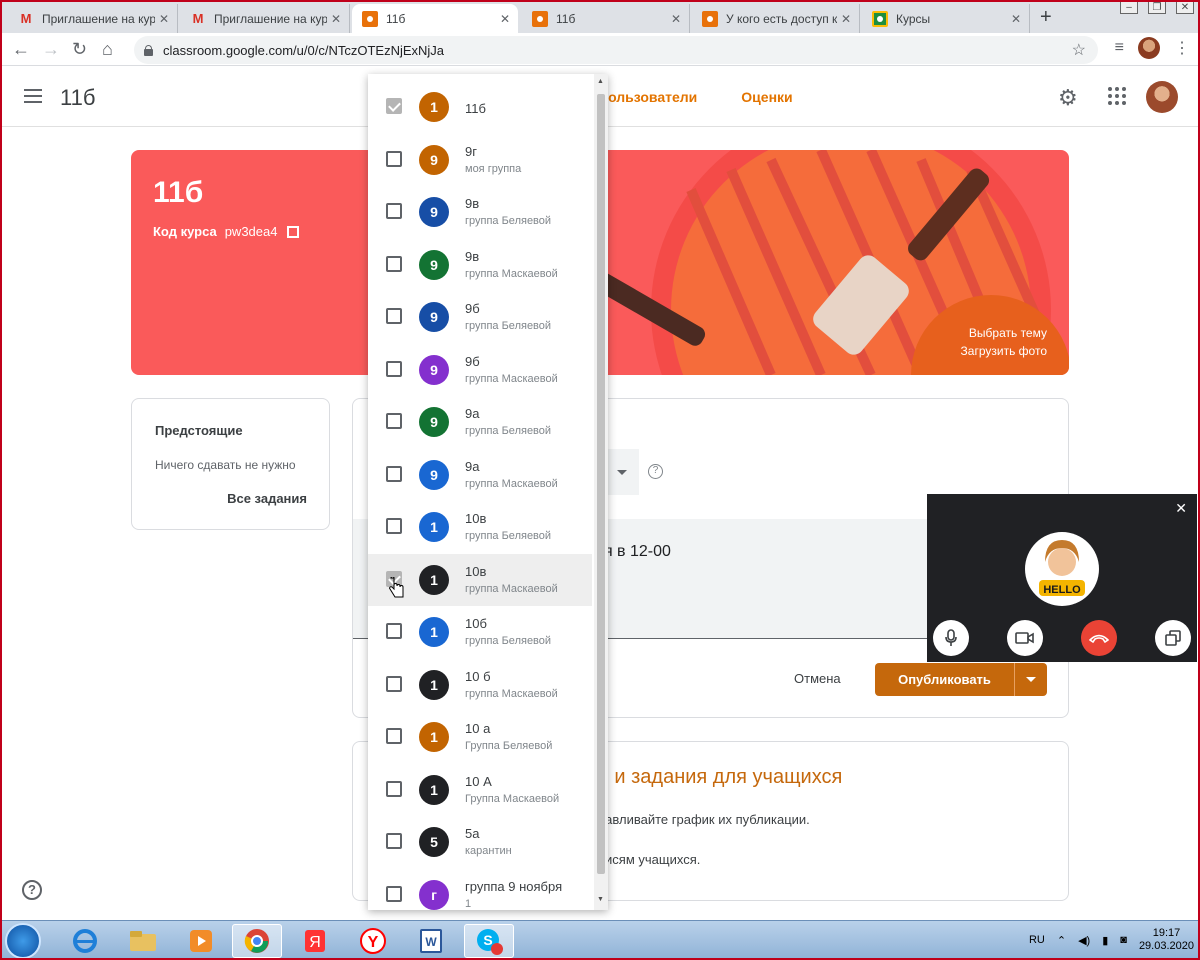  Describe the element at coordinates (472, 308) in the screenshot. I see `class-name: 9б` at that location.